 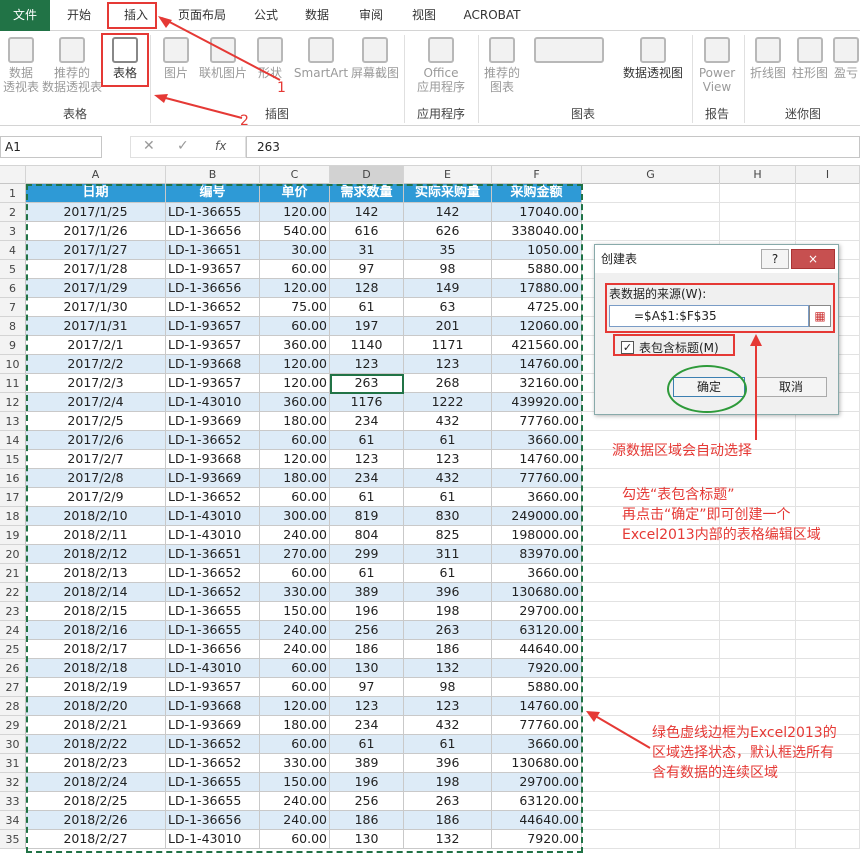 What do you see at coordinates (448, 288) in the screenshot?
I see `table-cell: 149` at bounding box center [448, 288].